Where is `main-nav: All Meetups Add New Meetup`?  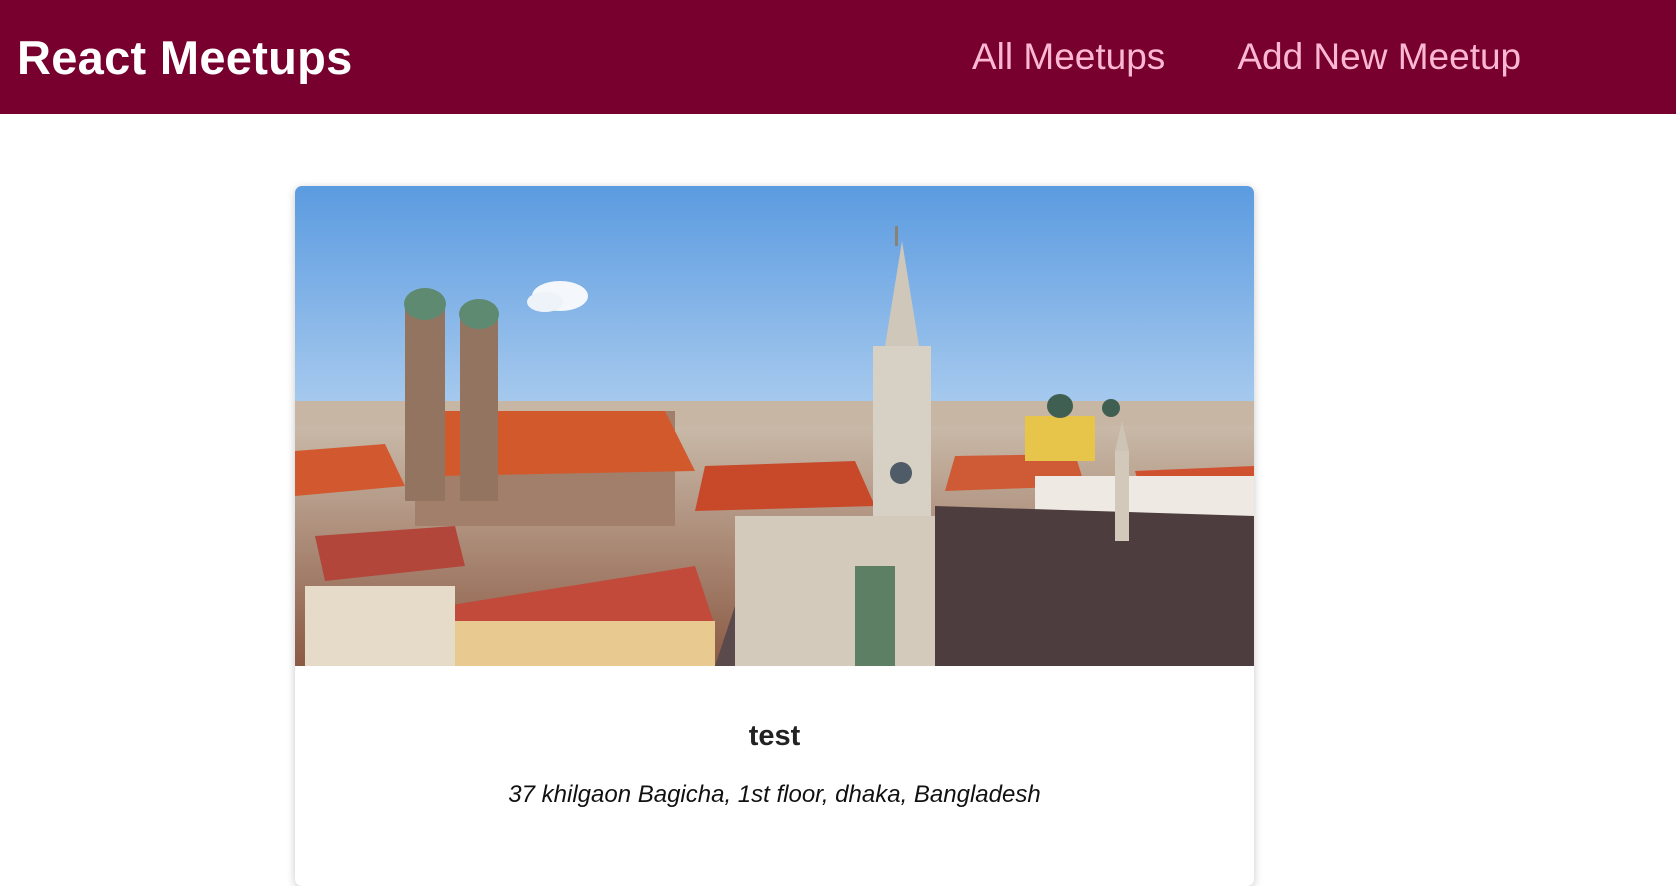
main-nav: All Meetups Add New Meetup is located at coordinates (1282, 57).